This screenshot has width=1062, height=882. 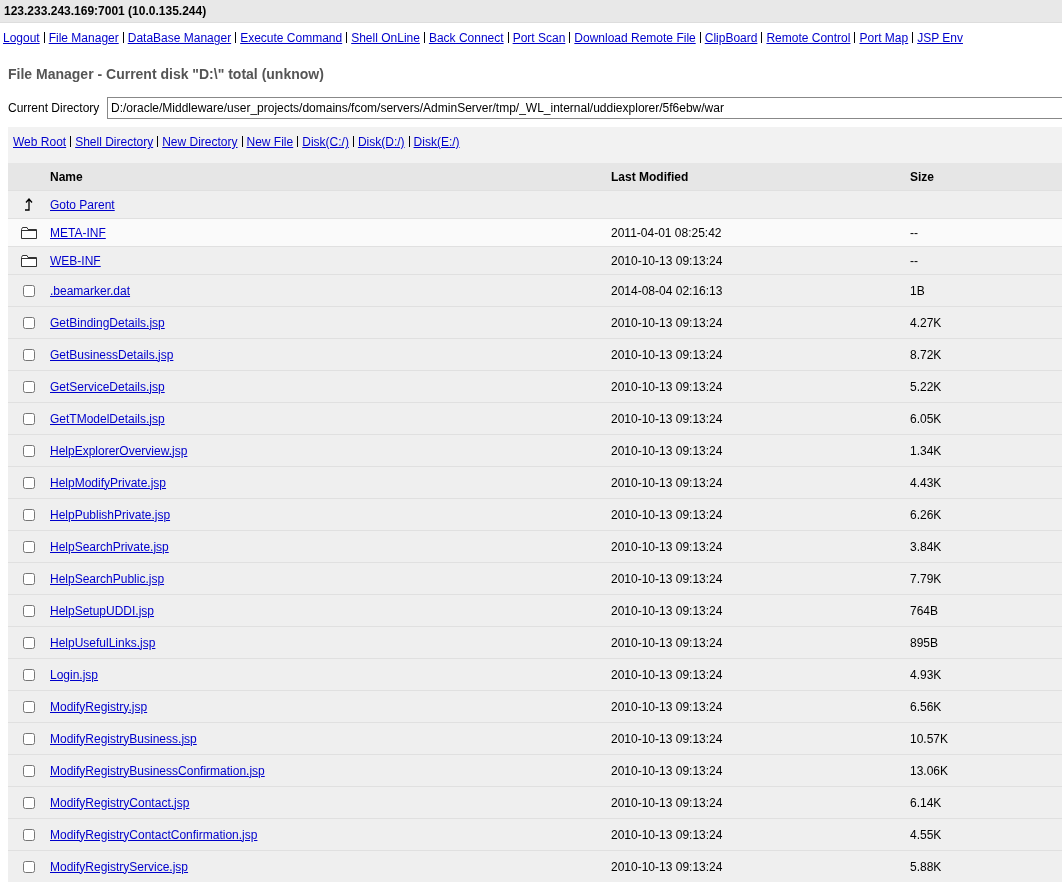 I want to click on shortcut-link: Disk(E:/), so click(x=436, y=142).